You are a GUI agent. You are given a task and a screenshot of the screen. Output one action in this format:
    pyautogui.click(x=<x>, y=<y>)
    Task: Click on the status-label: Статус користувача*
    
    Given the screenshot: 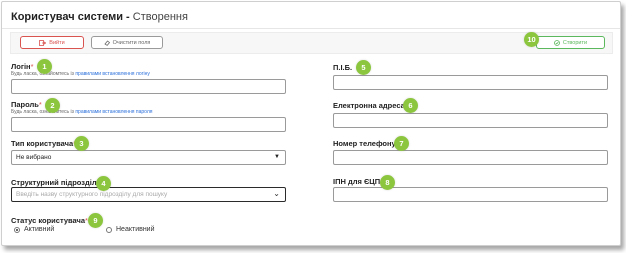 What is the action you would take?
    pyautogui.click(x=49, y=220)
    